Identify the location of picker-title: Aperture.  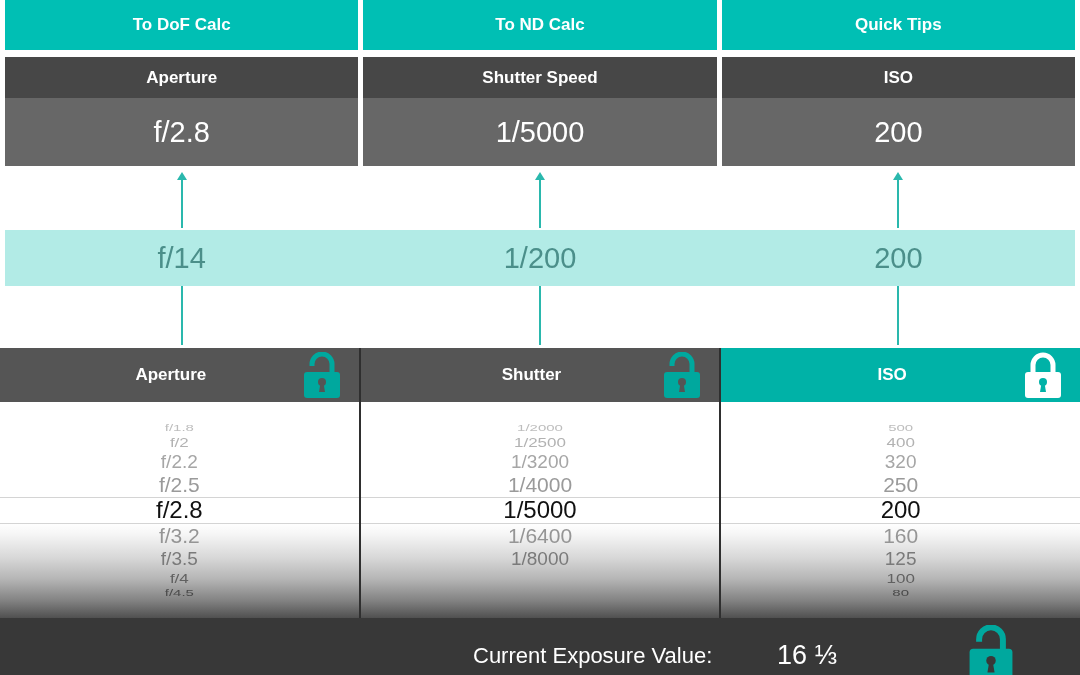
(171, 375).